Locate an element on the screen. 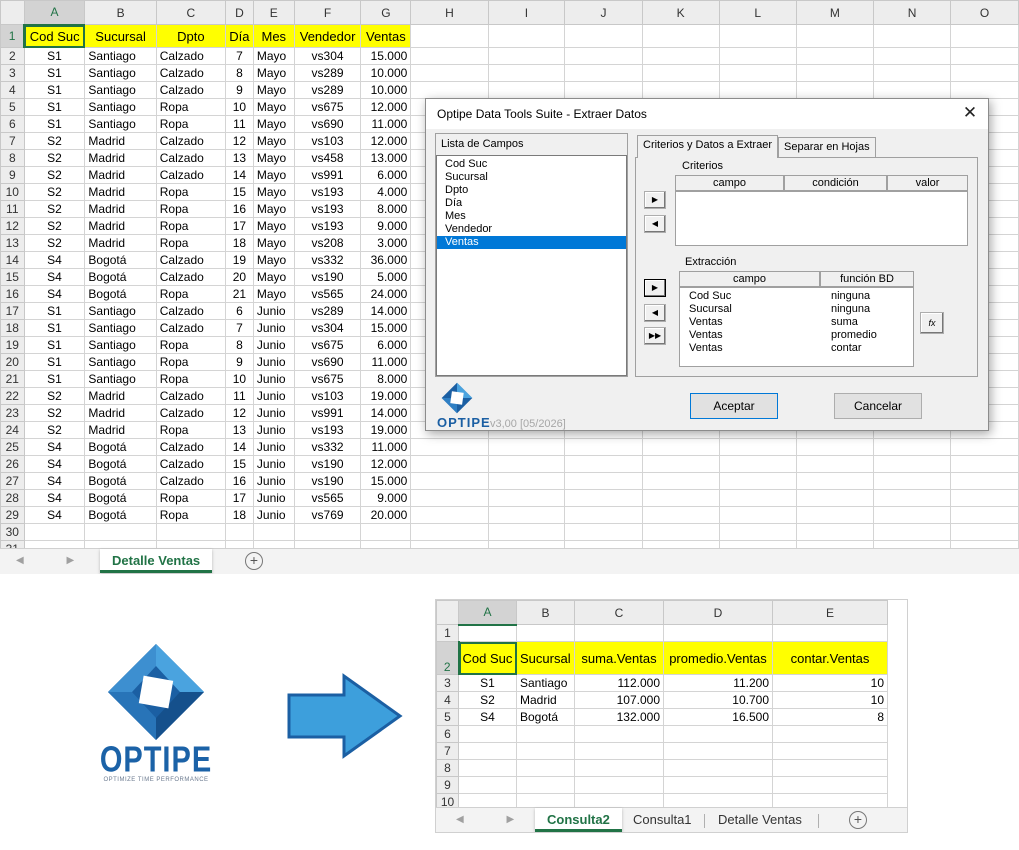 This screenshot has width=1019, height=850. extraction-function: promedio is located at coordinates (854, 335).